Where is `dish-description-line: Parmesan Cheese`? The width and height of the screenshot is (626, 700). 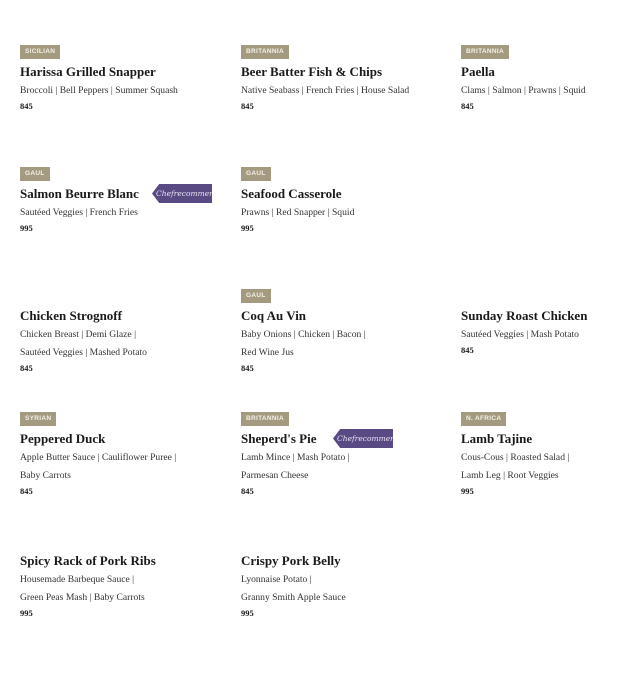 dish-description-line: Parmesan Cheese is located at coordinates (275, 475).